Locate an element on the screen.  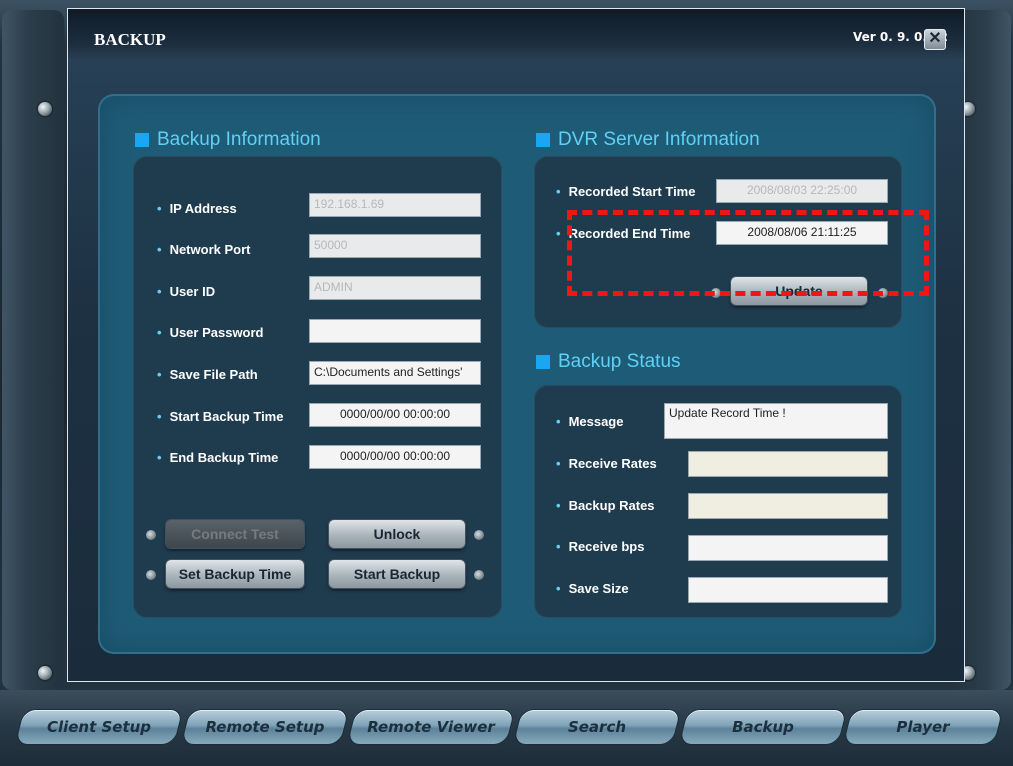
nav-client-setup: Client Setup is located at coordinates (99, 727).